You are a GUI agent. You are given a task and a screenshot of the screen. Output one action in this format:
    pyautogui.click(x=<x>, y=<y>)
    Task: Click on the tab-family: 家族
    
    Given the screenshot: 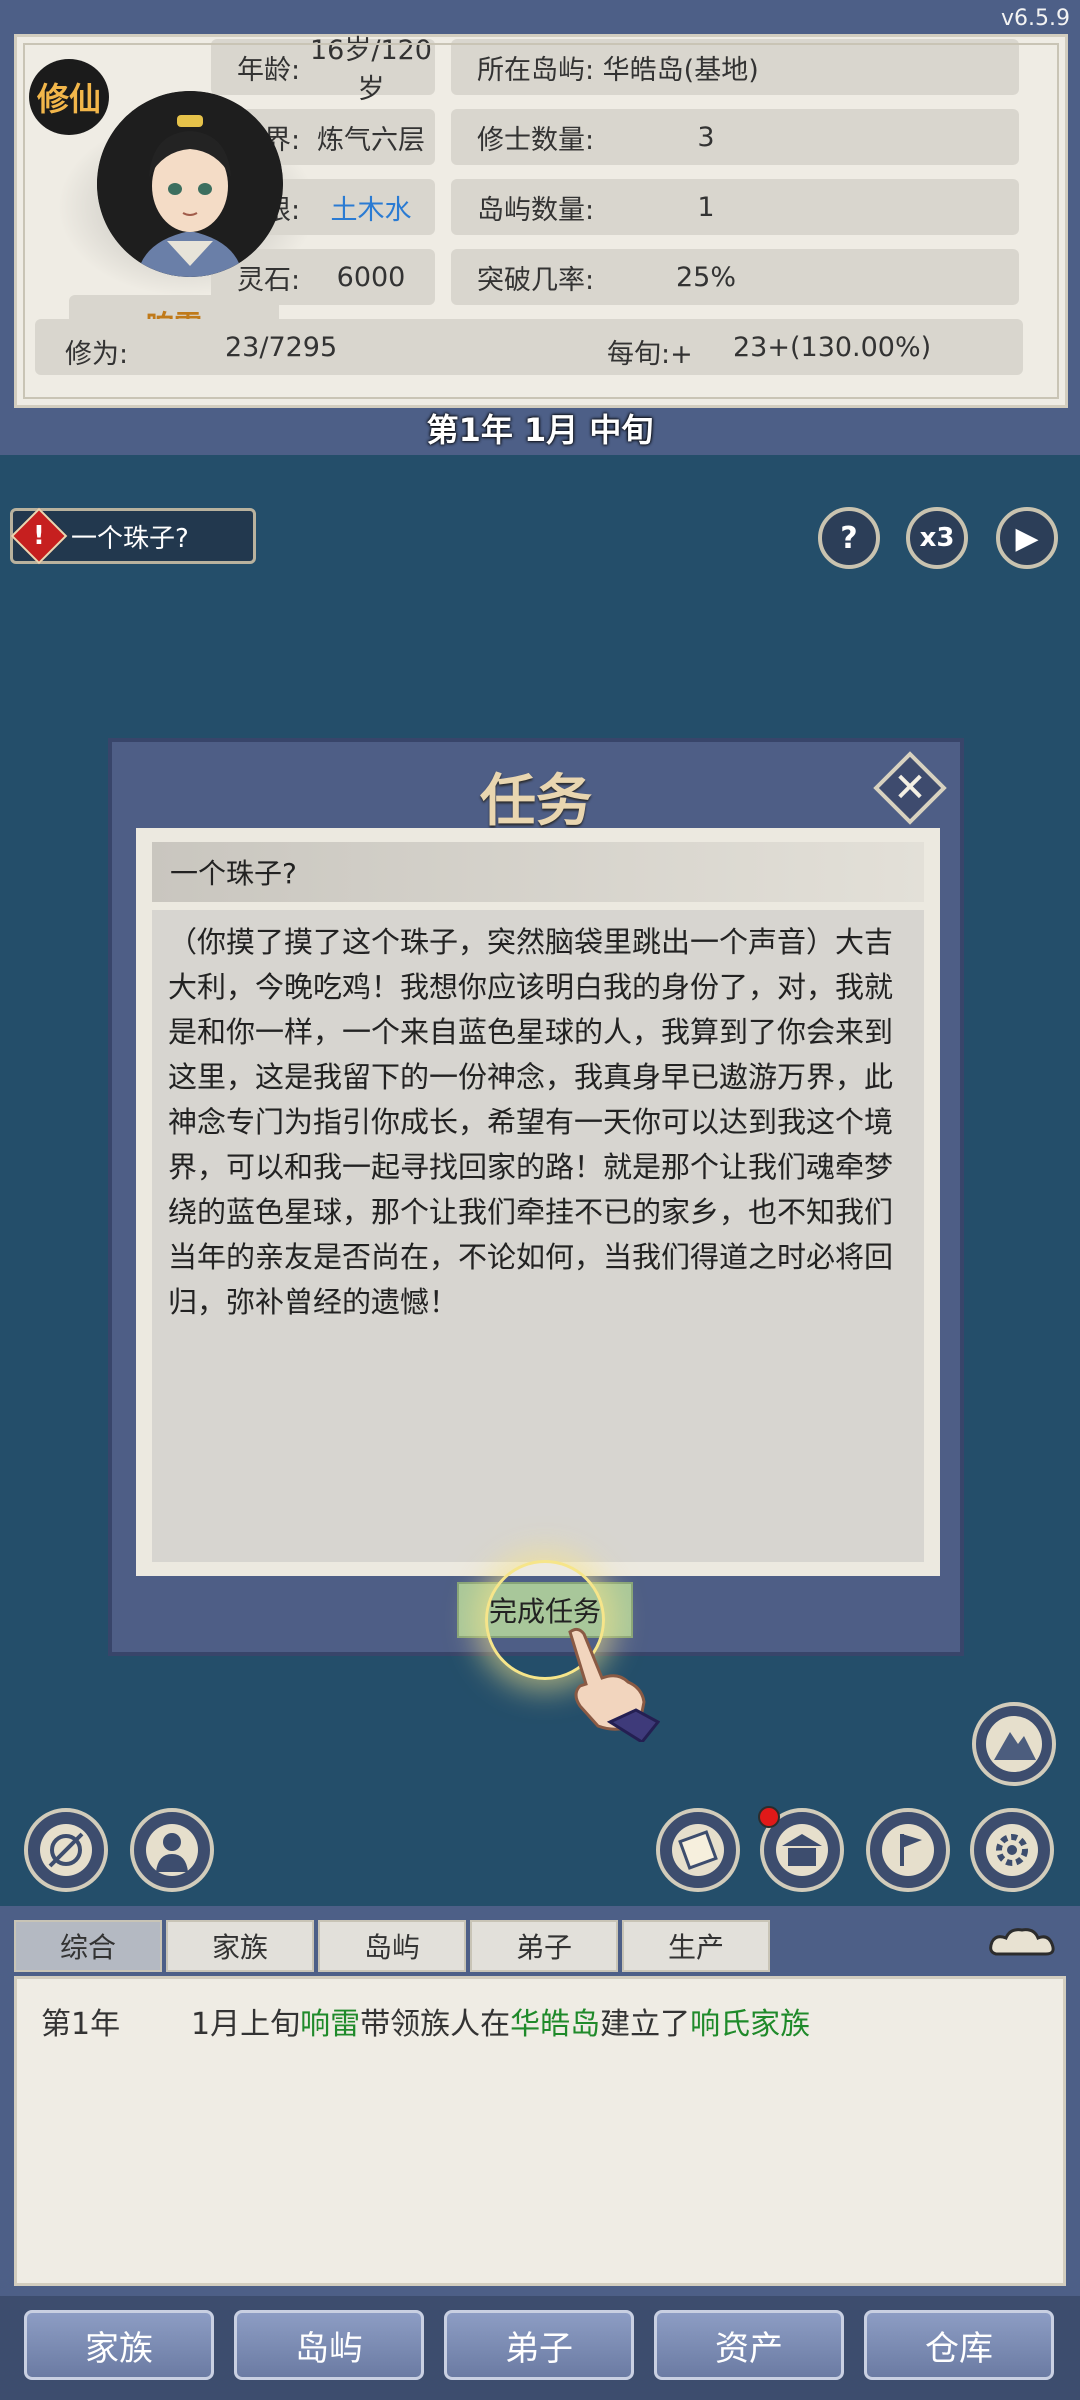 What is the action you would take?
    pyautogui.click(x=240, y=1946)
    